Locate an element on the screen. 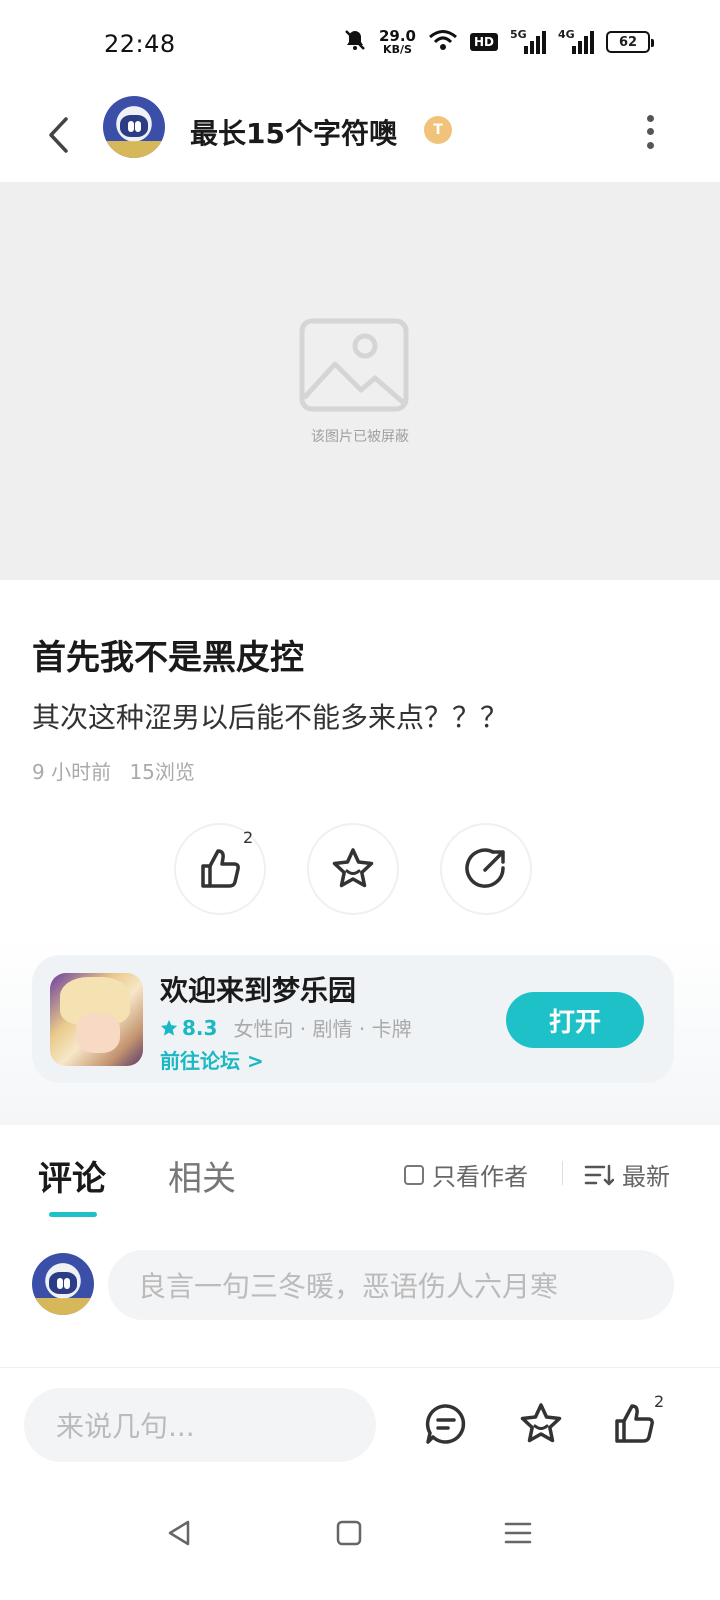 The image size is (720, 1600). battery-level: 62 is located at coordinates (628, 42).